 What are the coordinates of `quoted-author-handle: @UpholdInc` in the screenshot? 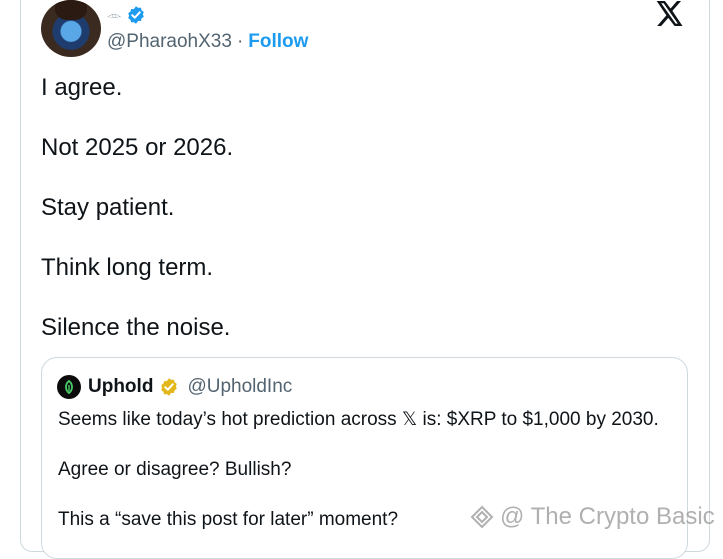 It's located at (239, 387).